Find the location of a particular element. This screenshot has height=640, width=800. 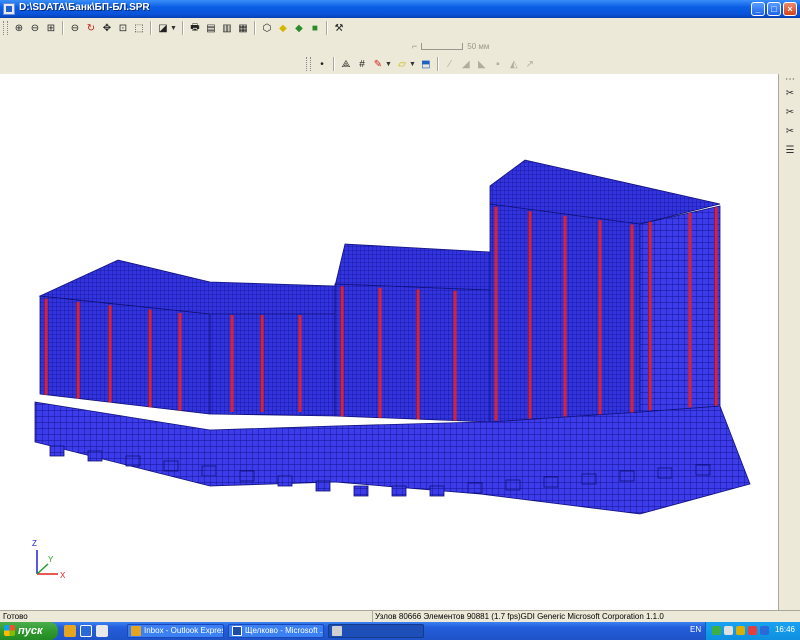

shaded-cube-yellow-icon: ◆ is located at coordinates (283, 28).